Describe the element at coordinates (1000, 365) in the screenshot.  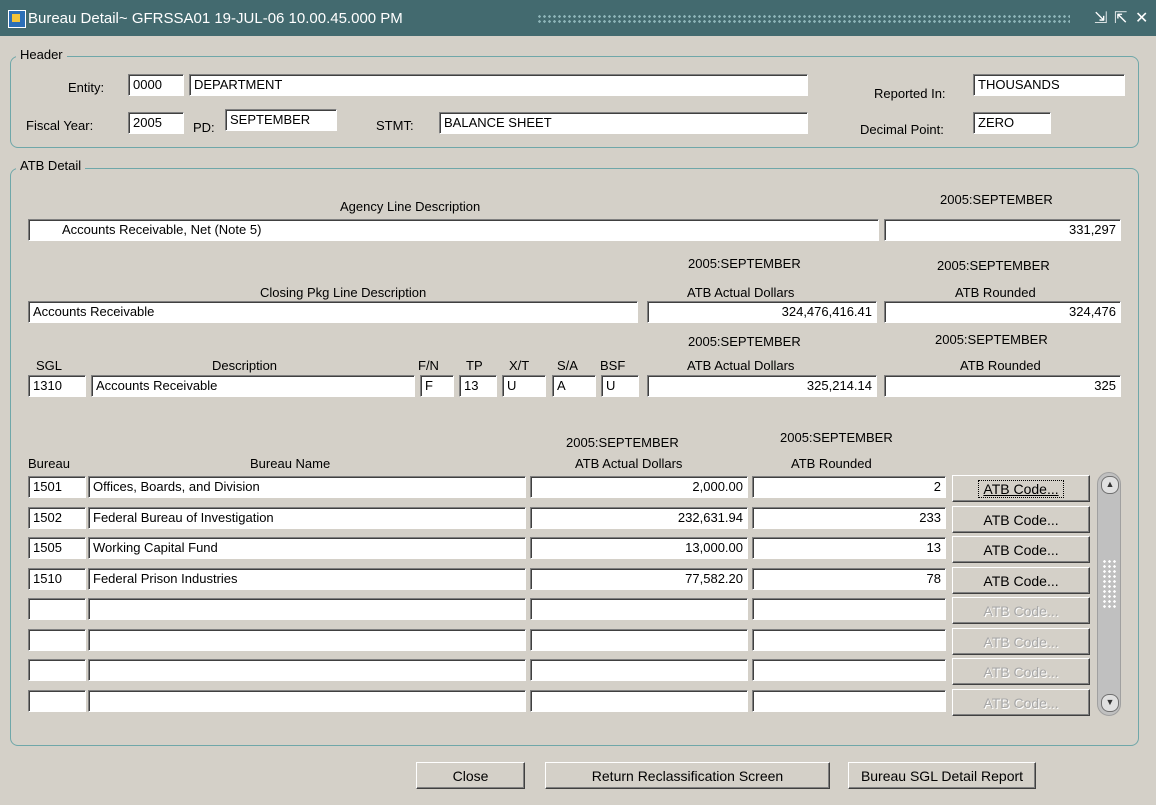
I see `sgl-rounded-header: ATB Rounded` at that location.